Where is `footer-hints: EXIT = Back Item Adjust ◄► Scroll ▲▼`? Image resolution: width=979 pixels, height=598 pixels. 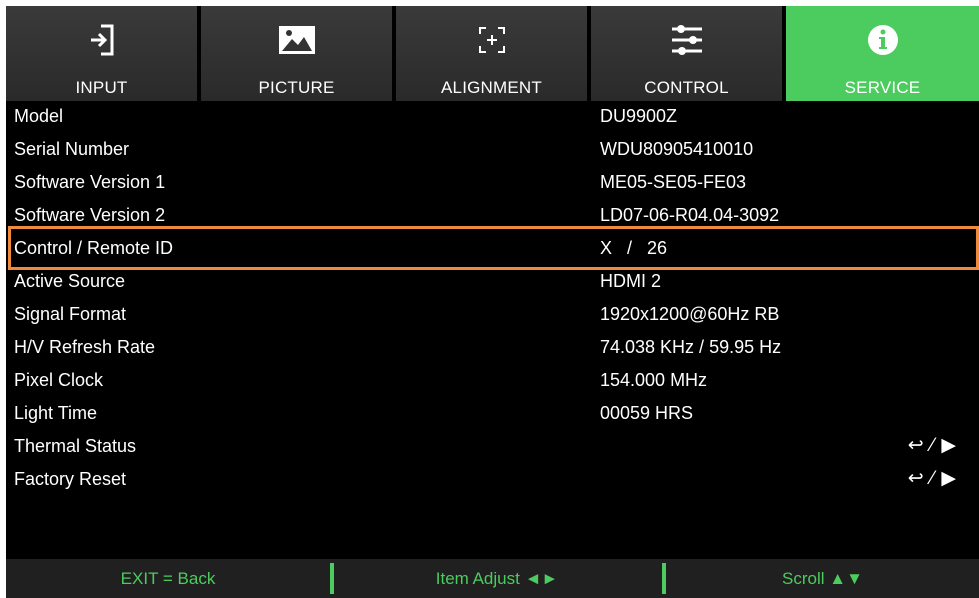
footer-hints: EXIT = Back Item Adjust ◄► Scroll ▲▼ is located at coordinates (492, 578).